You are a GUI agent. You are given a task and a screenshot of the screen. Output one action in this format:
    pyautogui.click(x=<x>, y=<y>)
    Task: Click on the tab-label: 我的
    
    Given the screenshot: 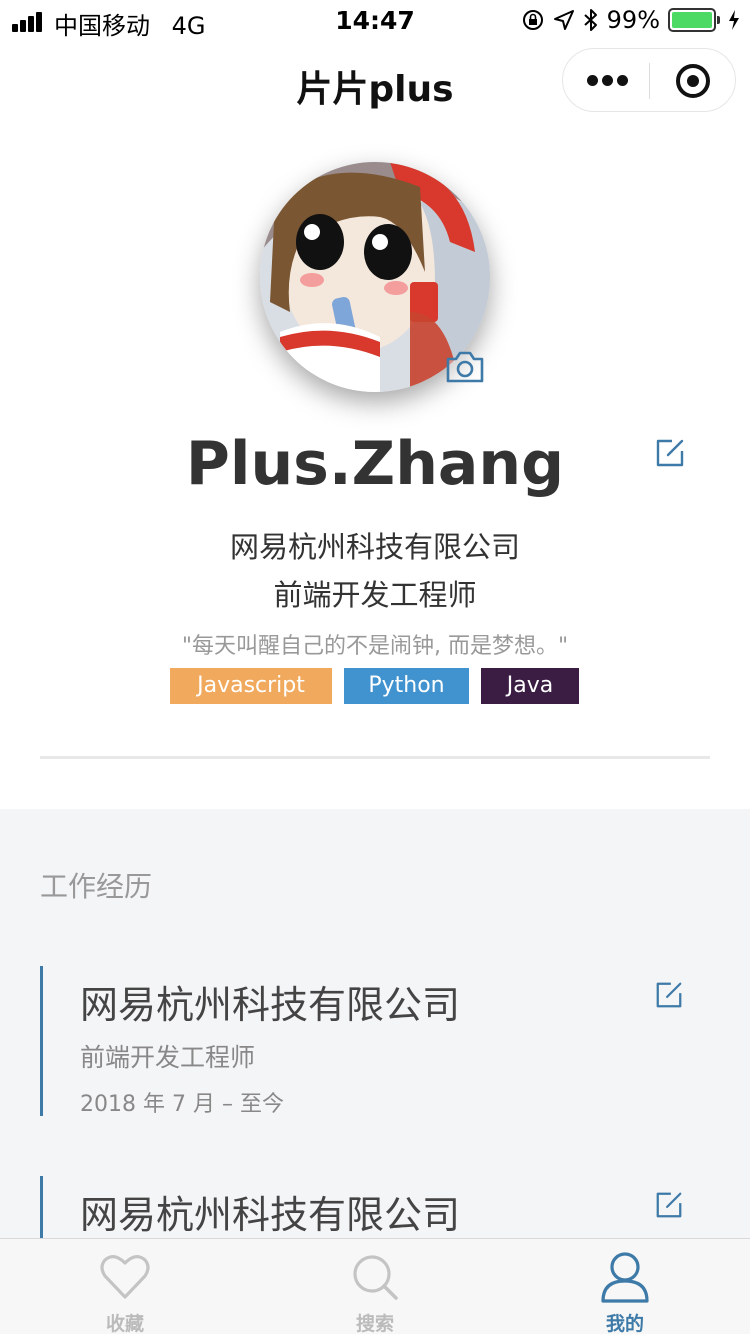 What is the action you would take?
    pyautogui.click(x=624, y=1323)
    